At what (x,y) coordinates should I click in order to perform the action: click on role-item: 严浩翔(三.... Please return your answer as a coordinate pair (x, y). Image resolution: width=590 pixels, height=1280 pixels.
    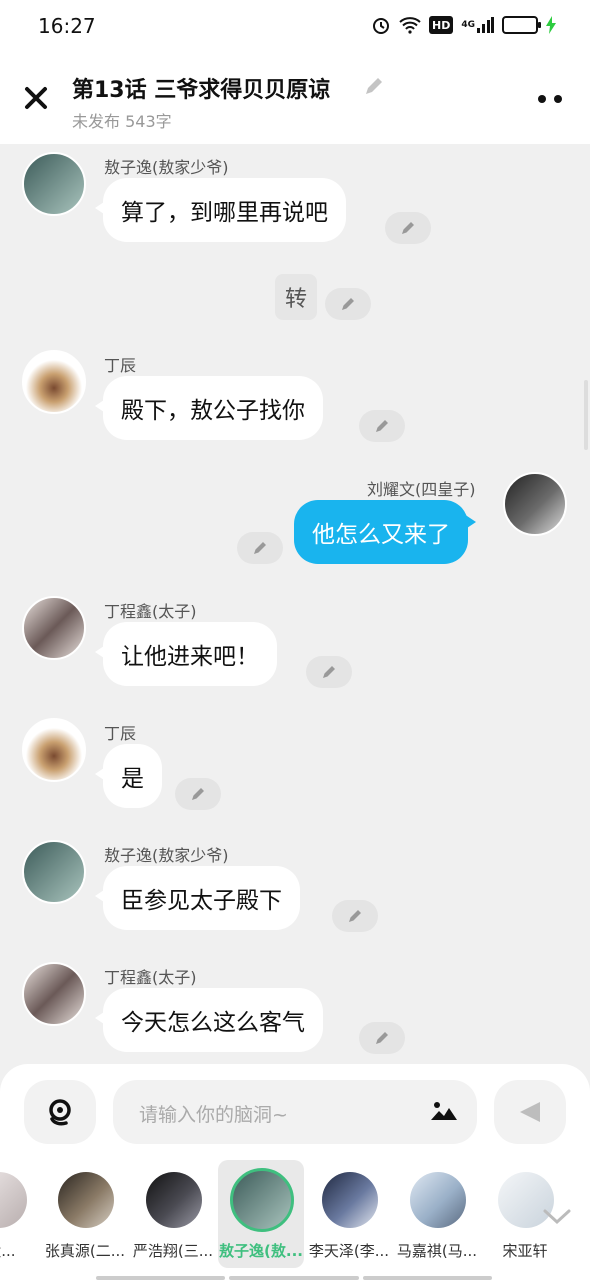
    Looking at the image, I should click on (173, 1214).